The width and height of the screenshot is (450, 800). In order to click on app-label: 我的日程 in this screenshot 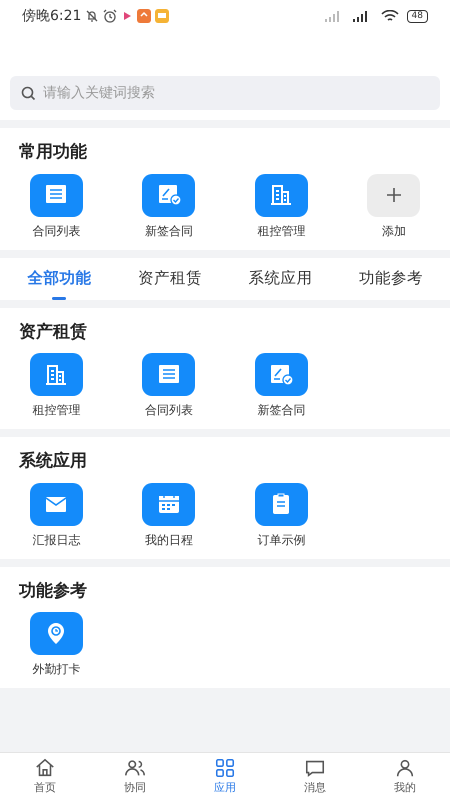, I will do `click(168, 539)`.